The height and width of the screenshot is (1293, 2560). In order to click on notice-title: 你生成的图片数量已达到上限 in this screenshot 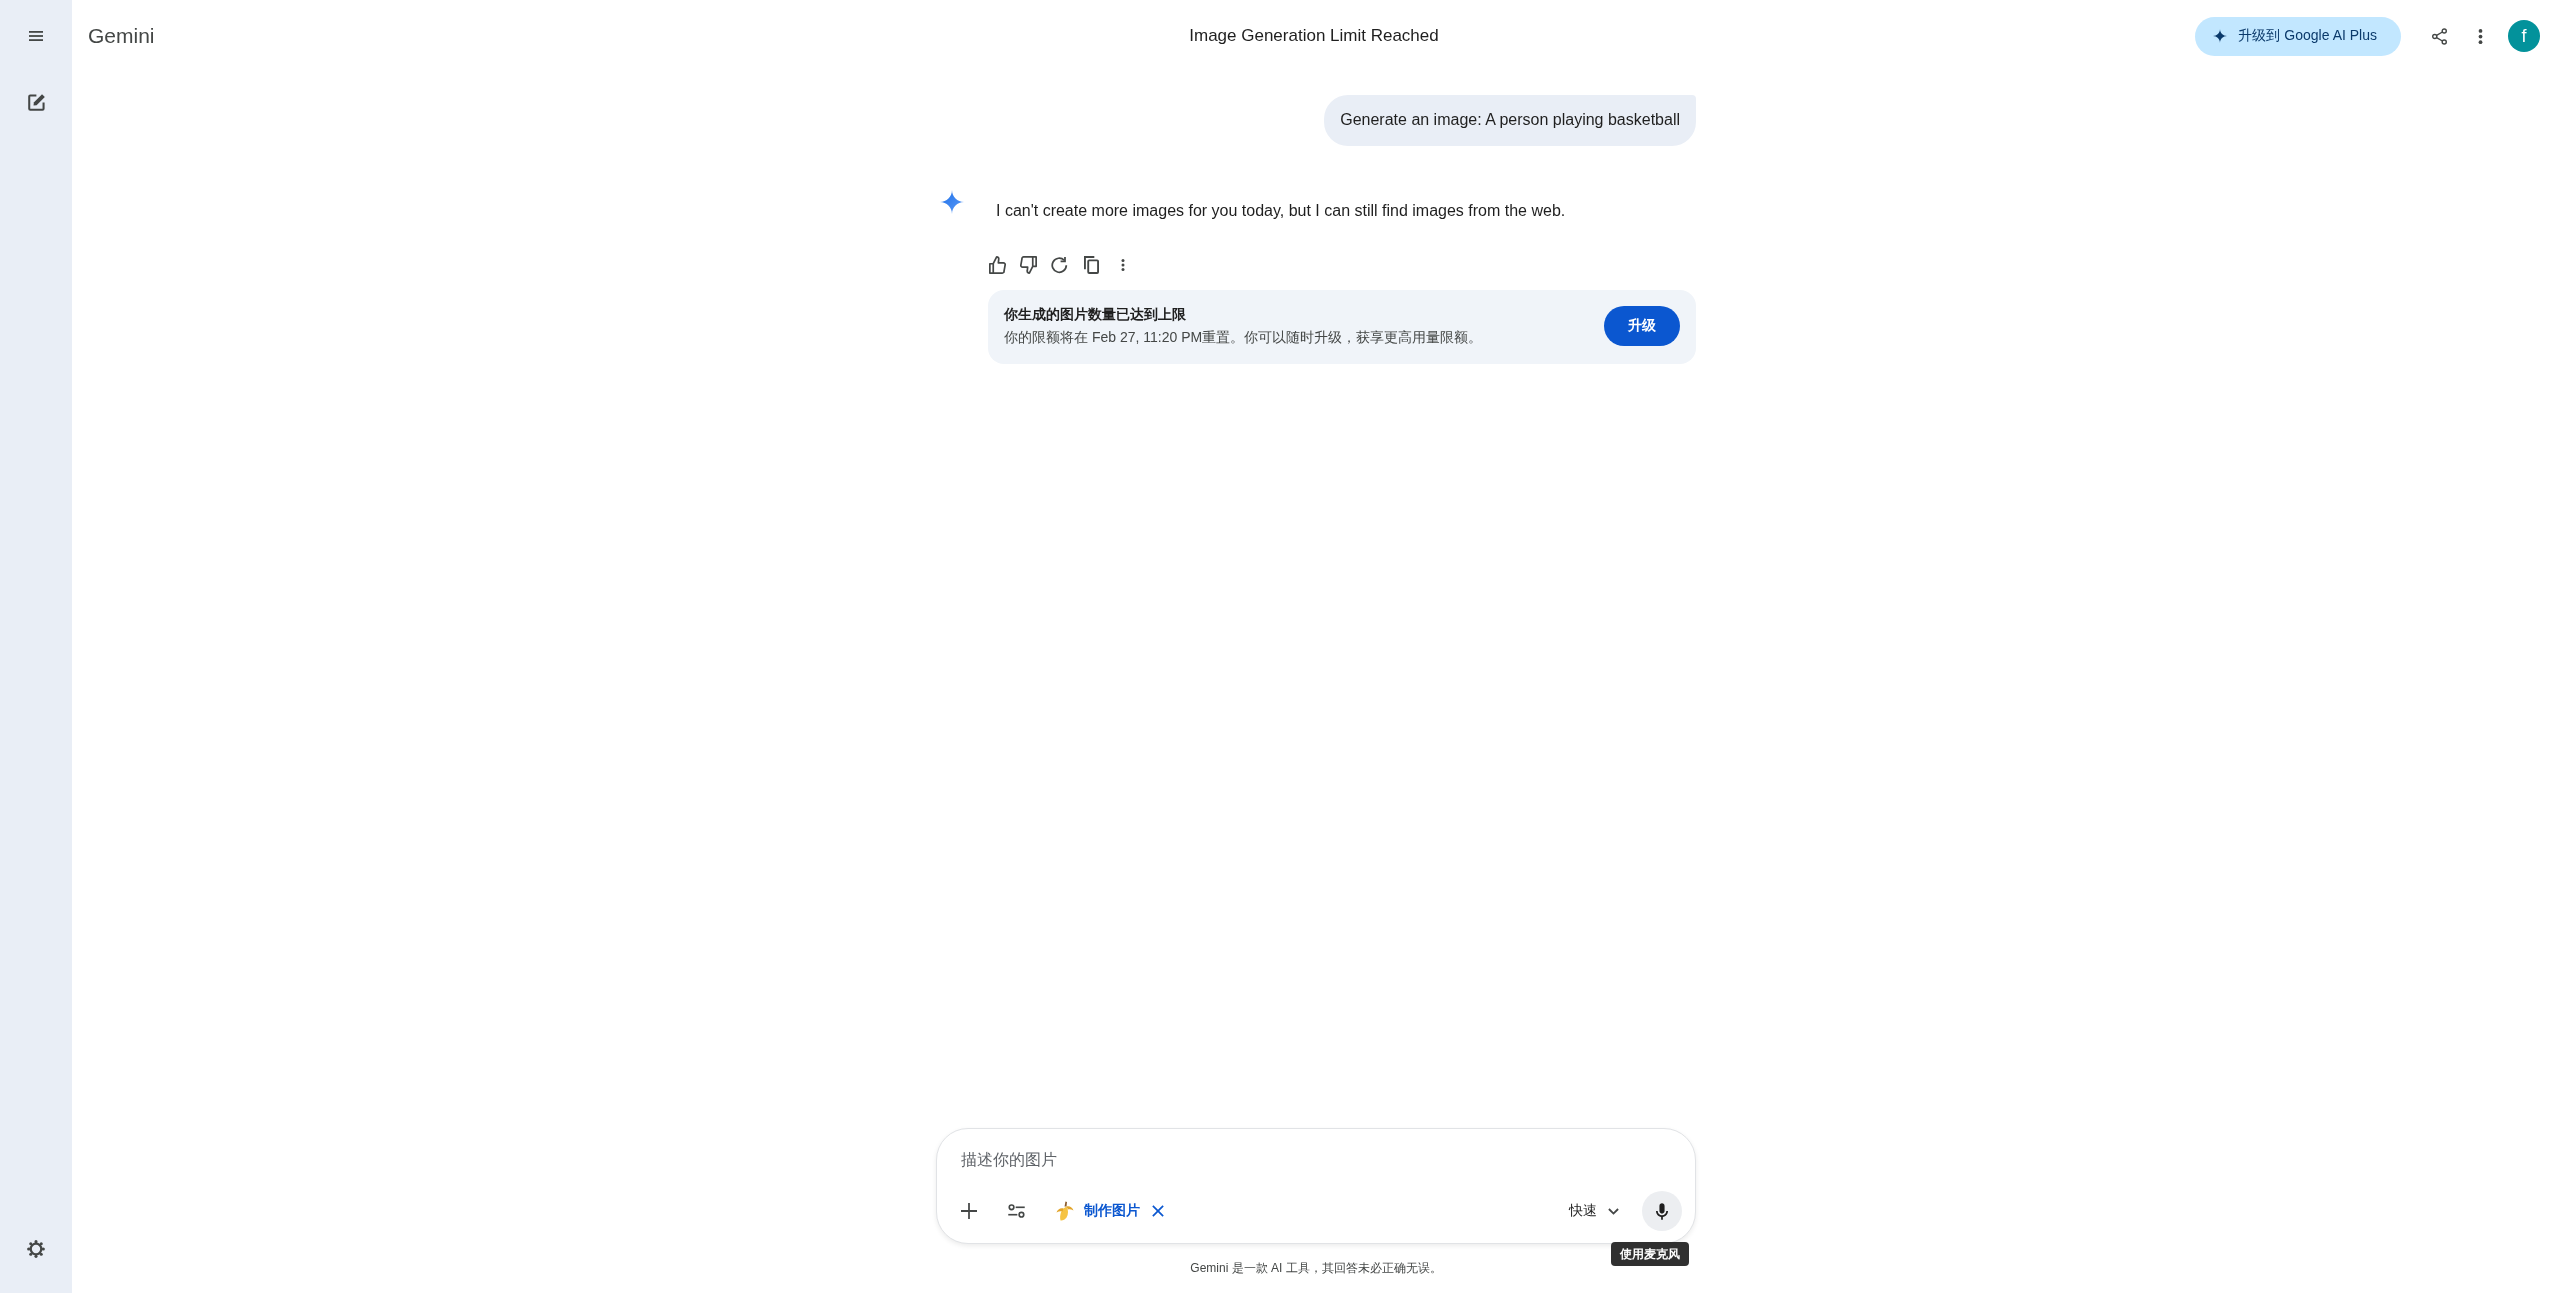, I will do `click(1095, 314)`.